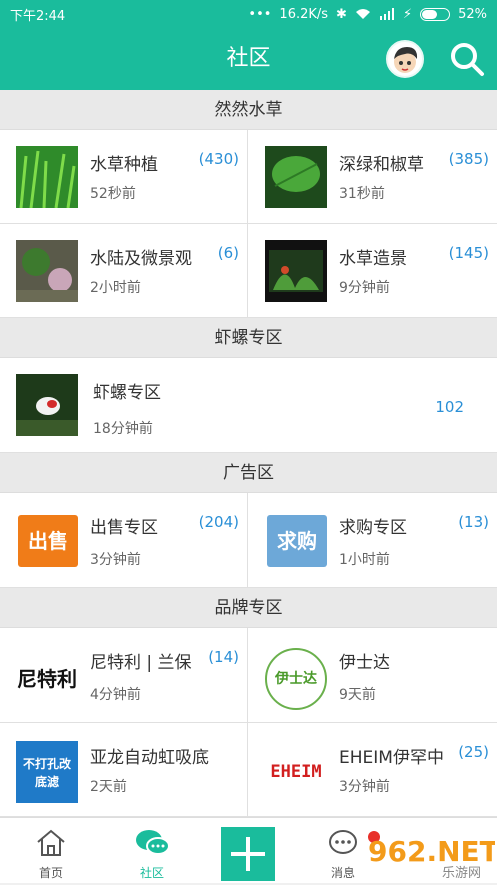 The width and height of the screenshot is (497, 885). Describe the element at coordinates (223, 657) in the screenshot. I see `forum-count: (14)` at that location.